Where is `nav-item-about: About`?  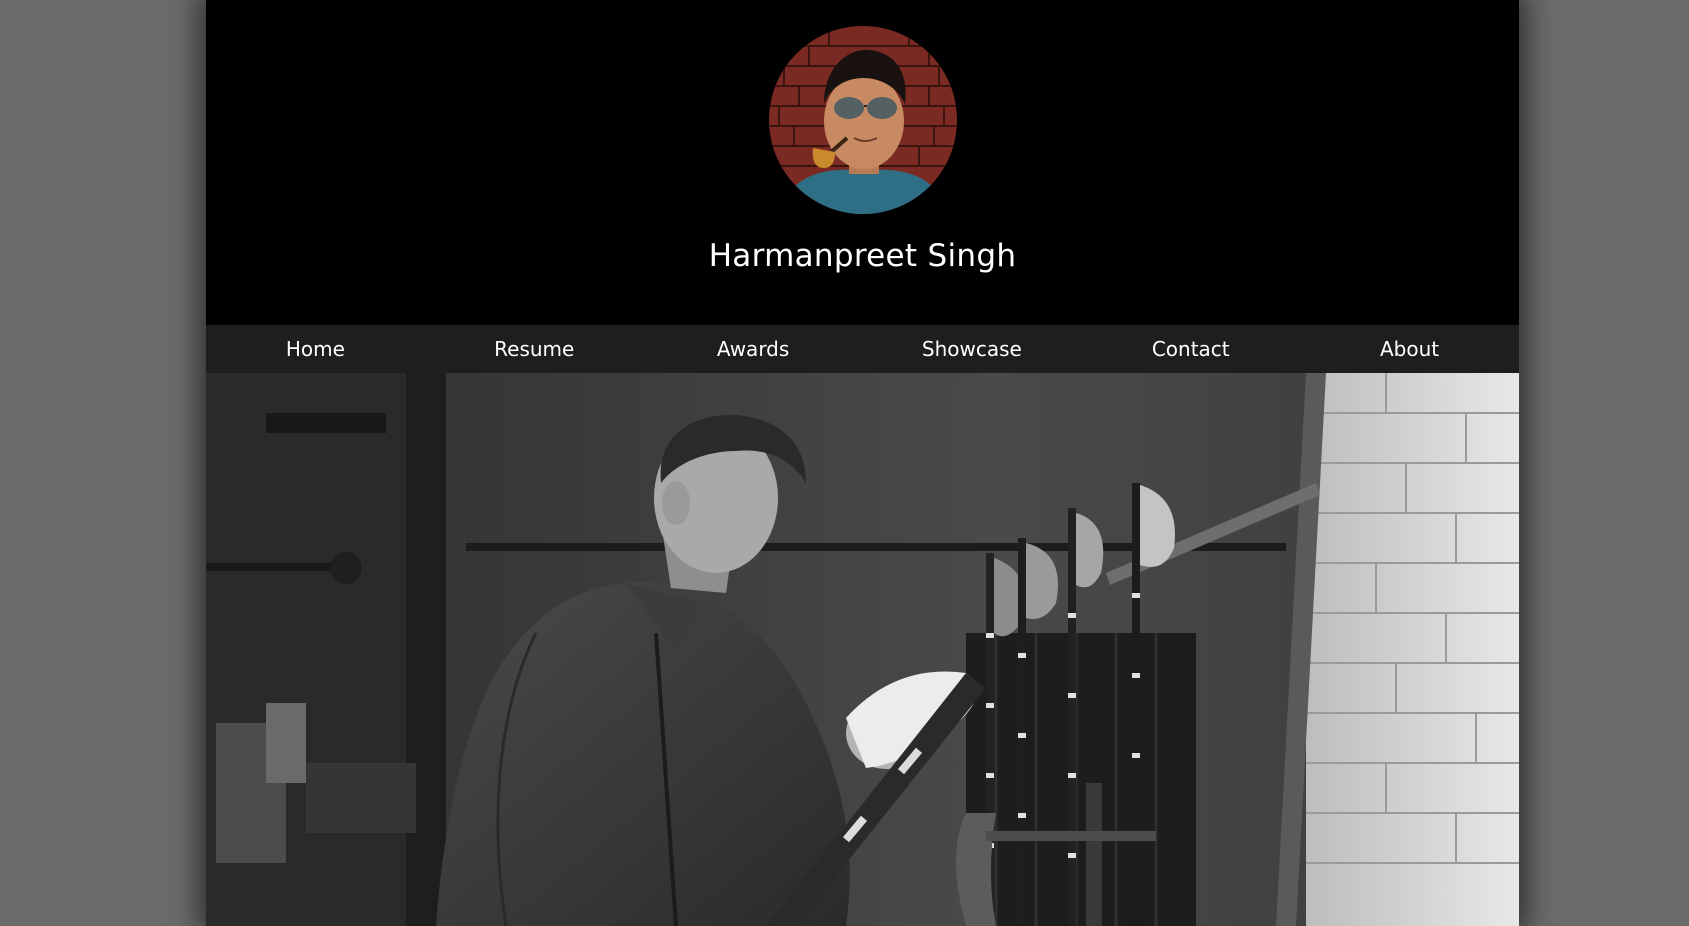 nav-item-about: About is located at coordinates (1409, 349).